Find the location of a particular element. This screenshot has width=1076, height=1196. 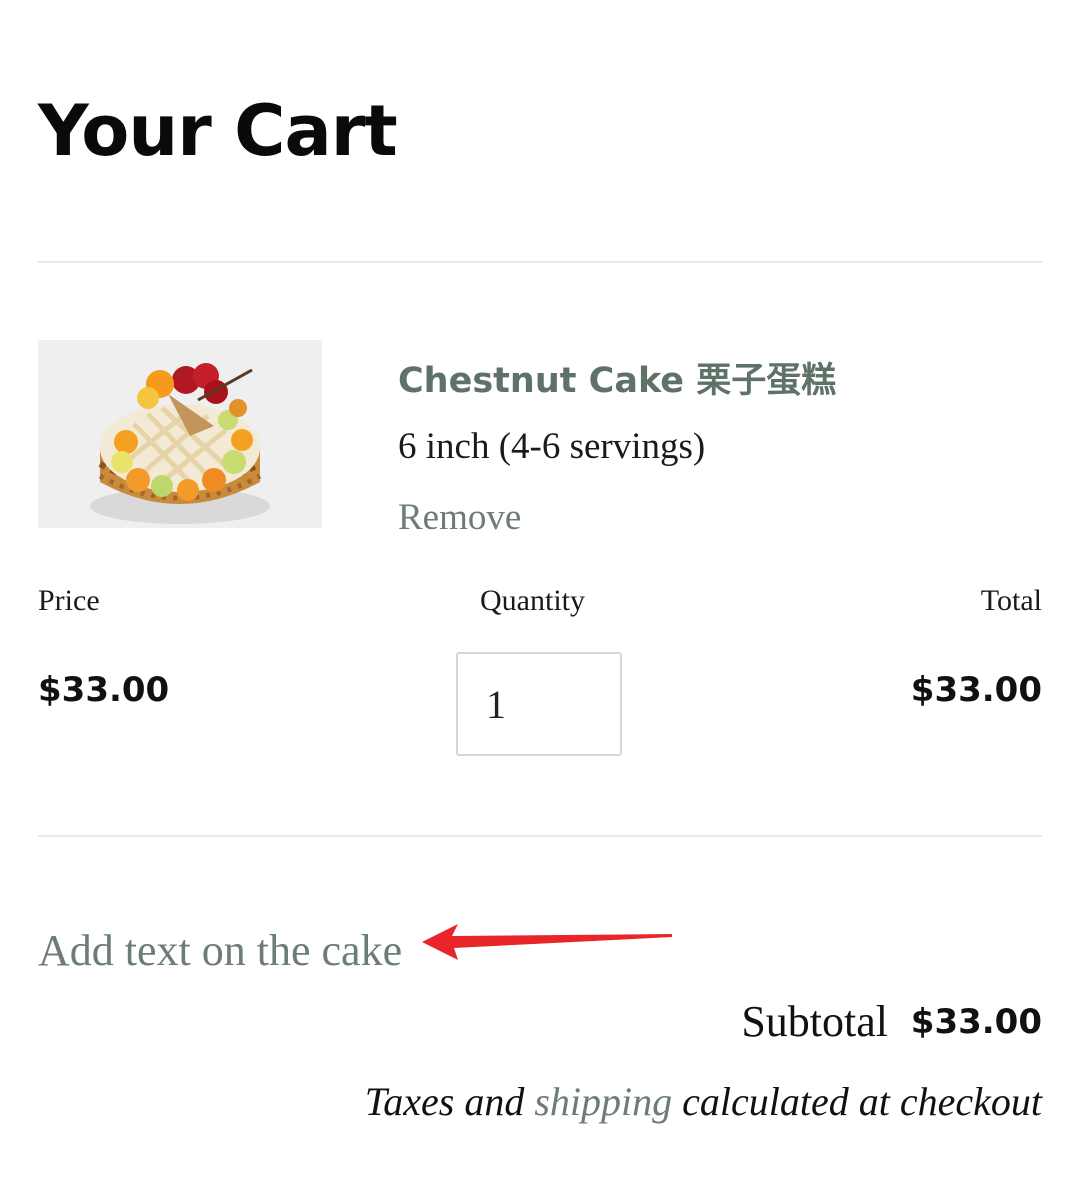

divider-bottom is located at coordinates (540, 836).